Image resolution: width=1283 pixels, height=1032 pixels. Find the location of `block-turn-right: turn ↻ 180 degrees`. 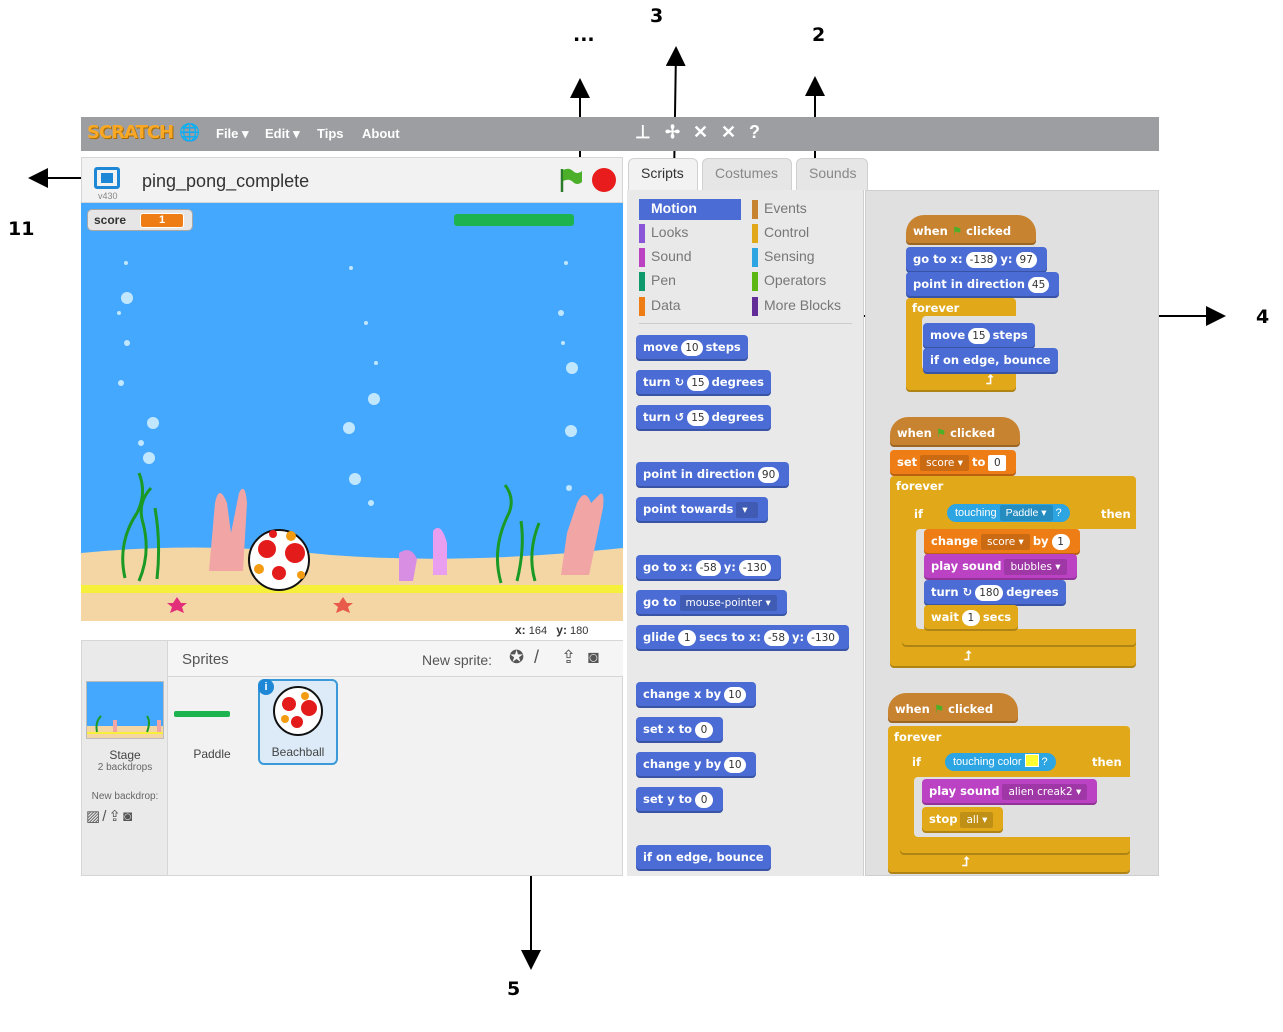

block-turn-right: turn ↻ 180 degrees is located at coordinates (995, 593).